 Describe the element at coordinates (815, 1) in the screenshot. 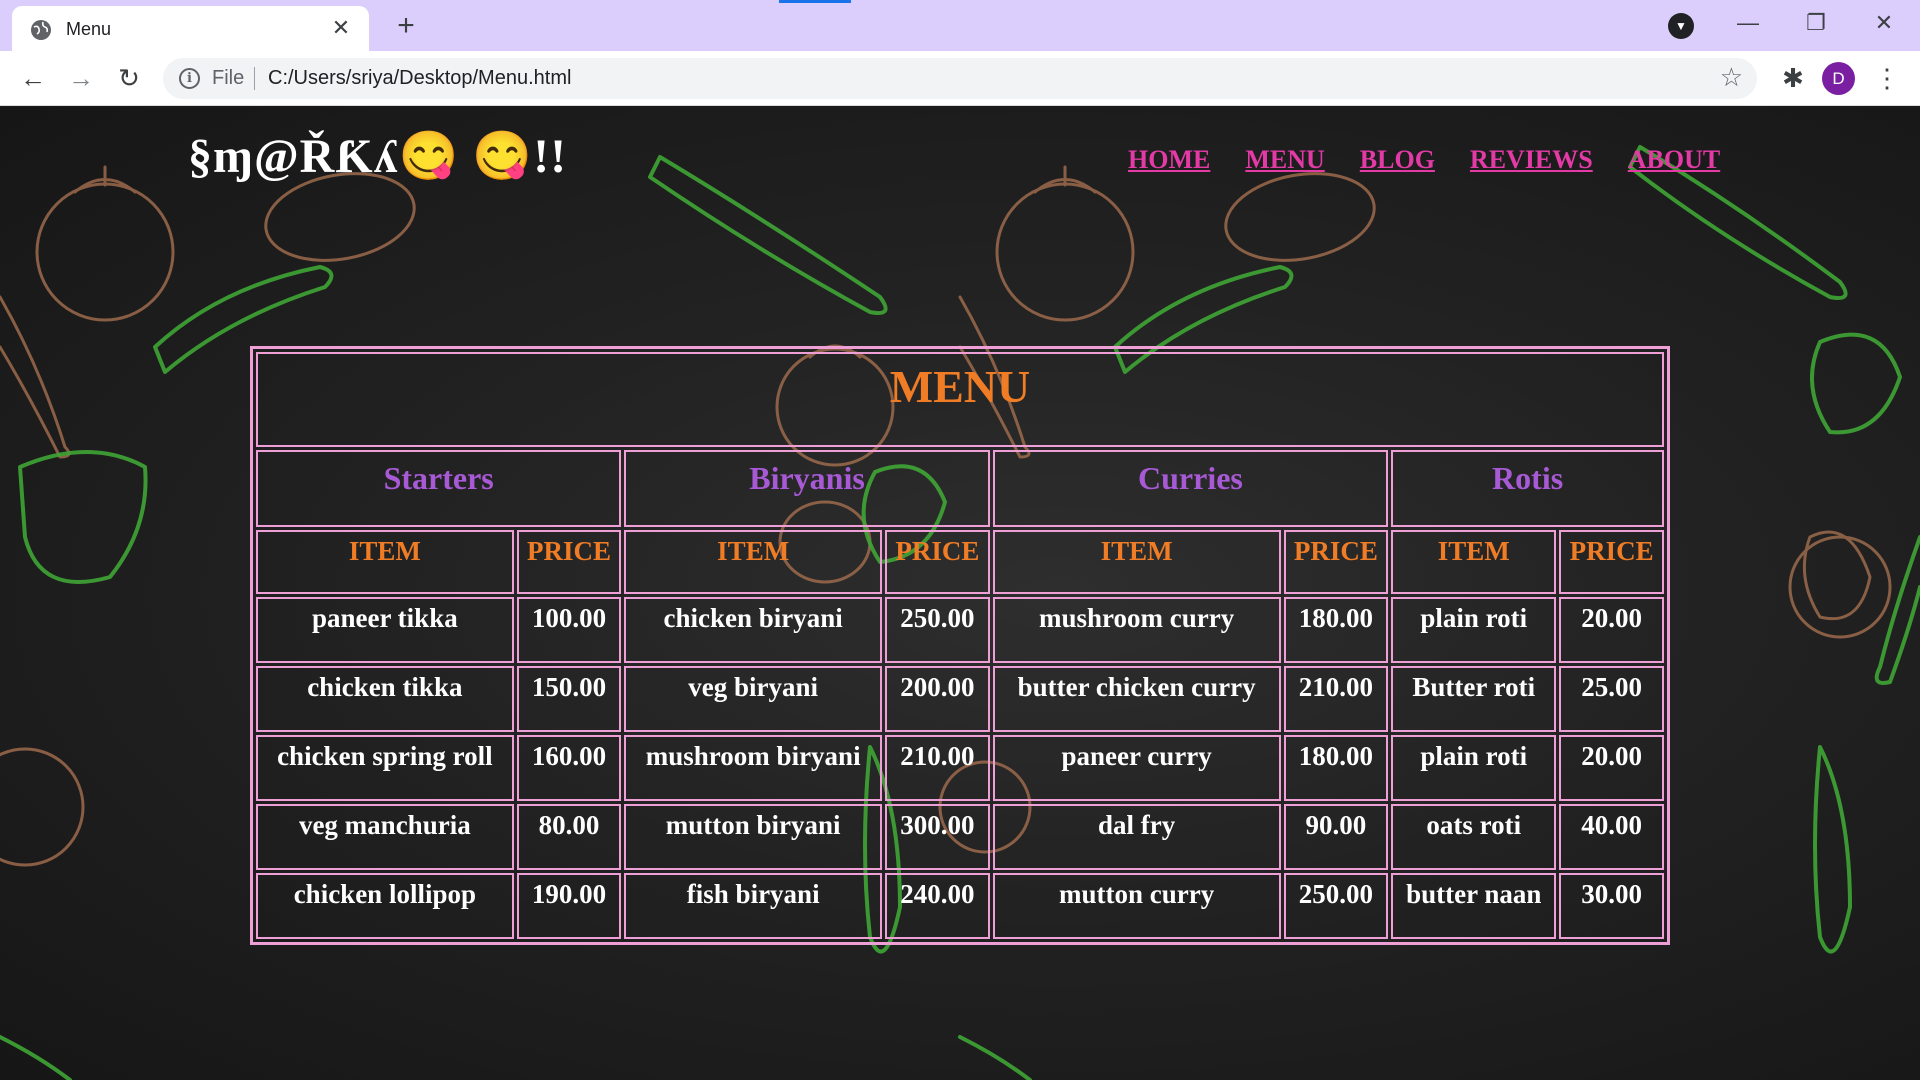

I see `loading-indicator` at that location.